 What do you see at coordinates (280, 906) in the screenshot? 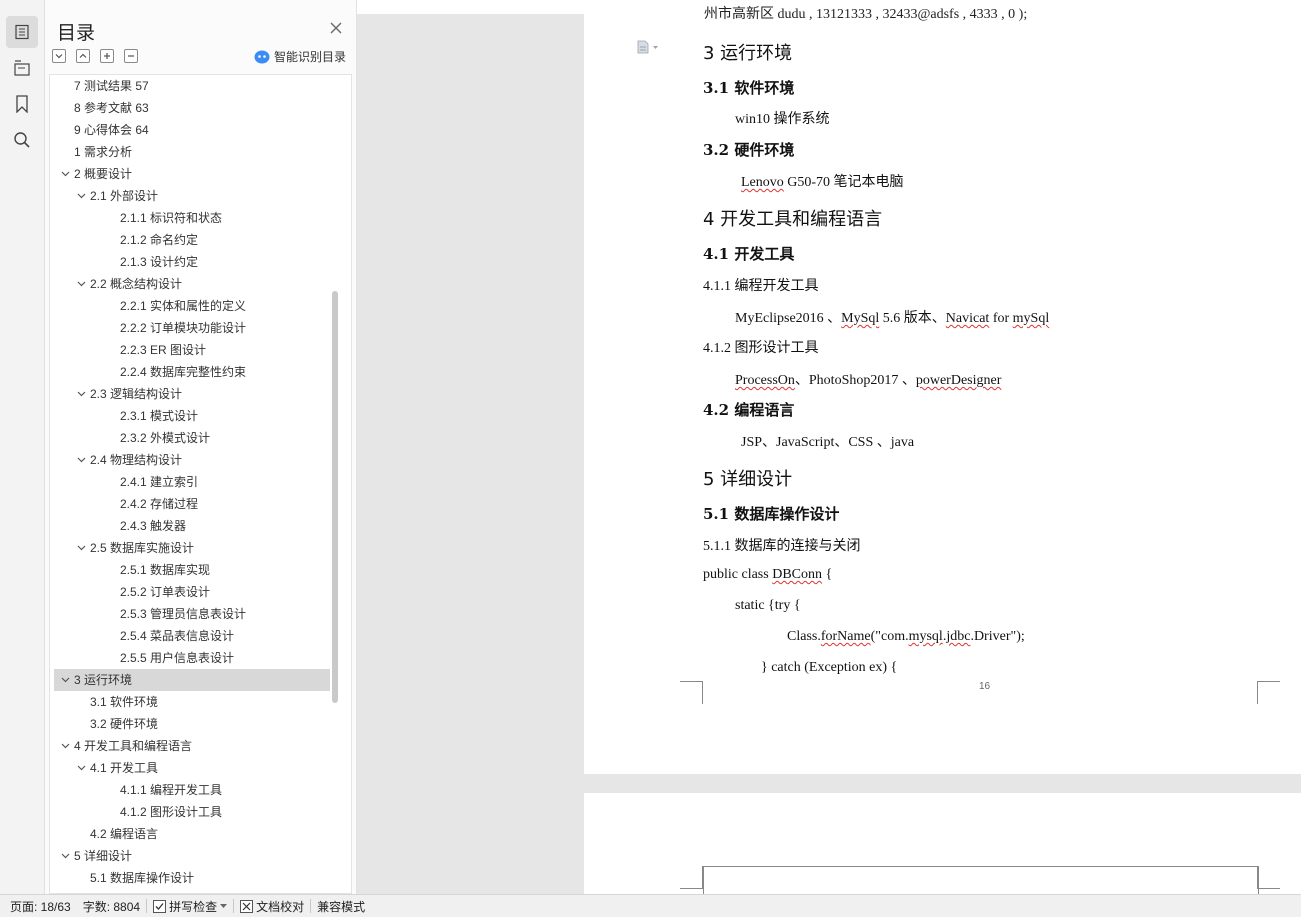
I see `proofread-label: 文档校对` at bounding box center [280, 906].